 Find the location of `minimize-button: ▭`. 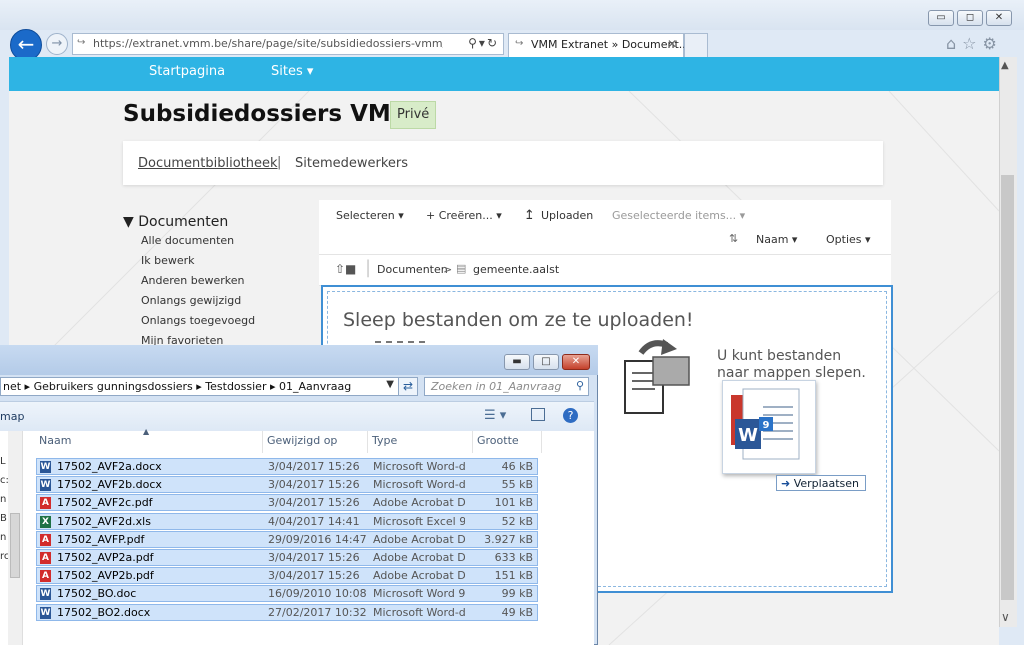

minimize-button: ▭ is located at coordinates (941, 18).